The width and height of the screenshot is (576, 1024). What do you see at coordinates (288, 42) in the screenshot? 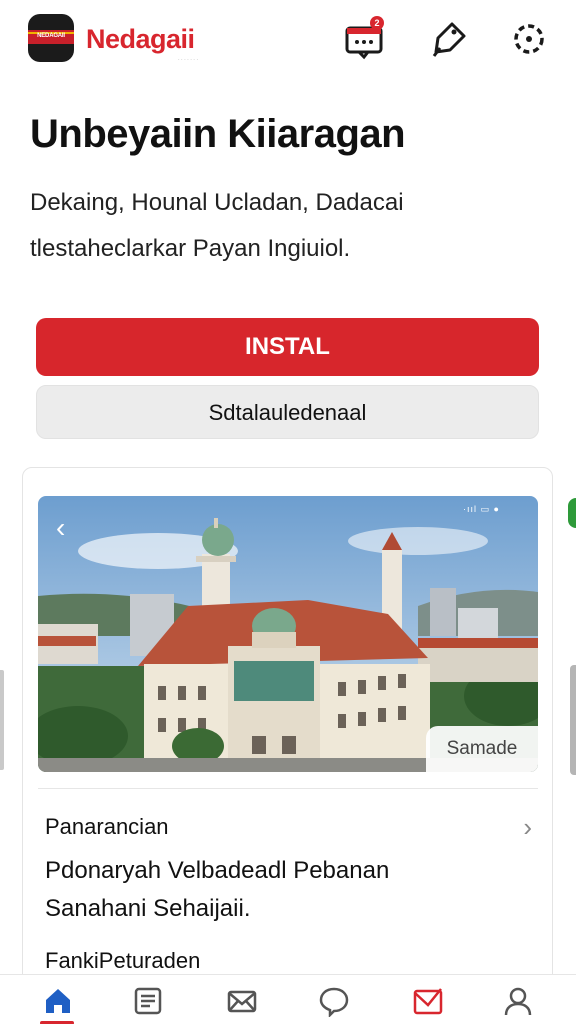
I see `app-header: NEDAGAII Nedagaii · · · · · · · 2` at bounding box center [288, 42].